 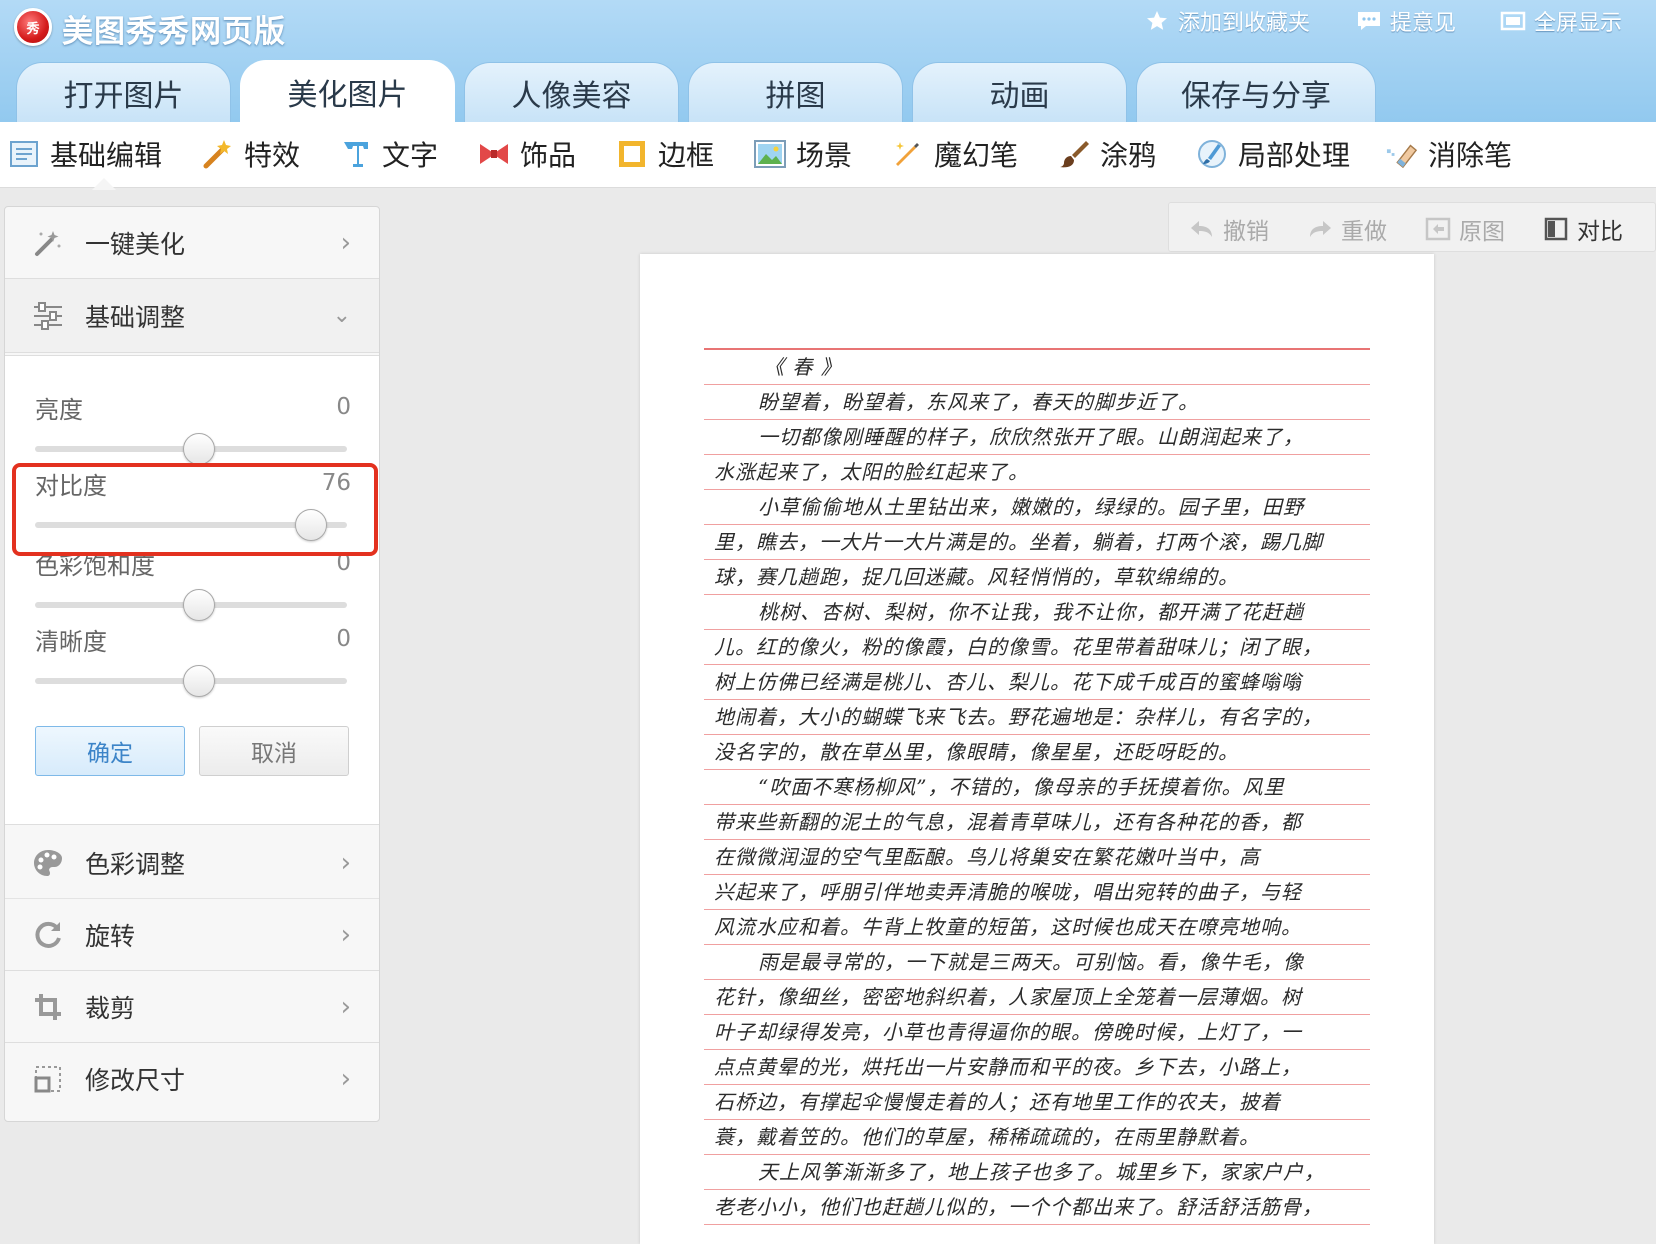 What do you see at coordinates (199, 681) in the screenshot?
I see `sharpness-thumb` at bounding box center [199, 681].